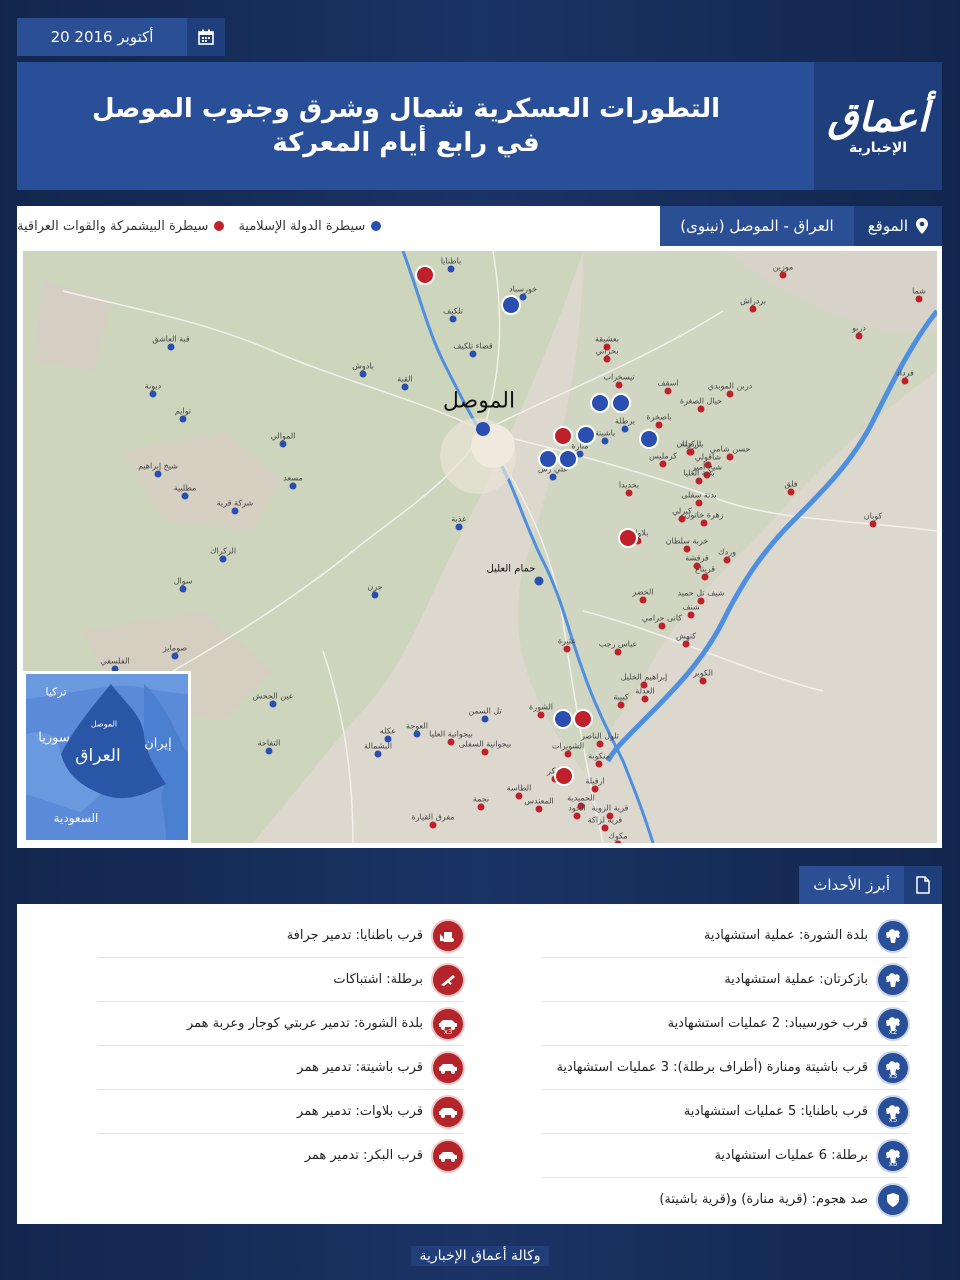  Describe the element at coordinates (360, 1111) in the screenshot. I see `enemy-loss-event-text: قرب بلاوات: تدمير همر` at that location.